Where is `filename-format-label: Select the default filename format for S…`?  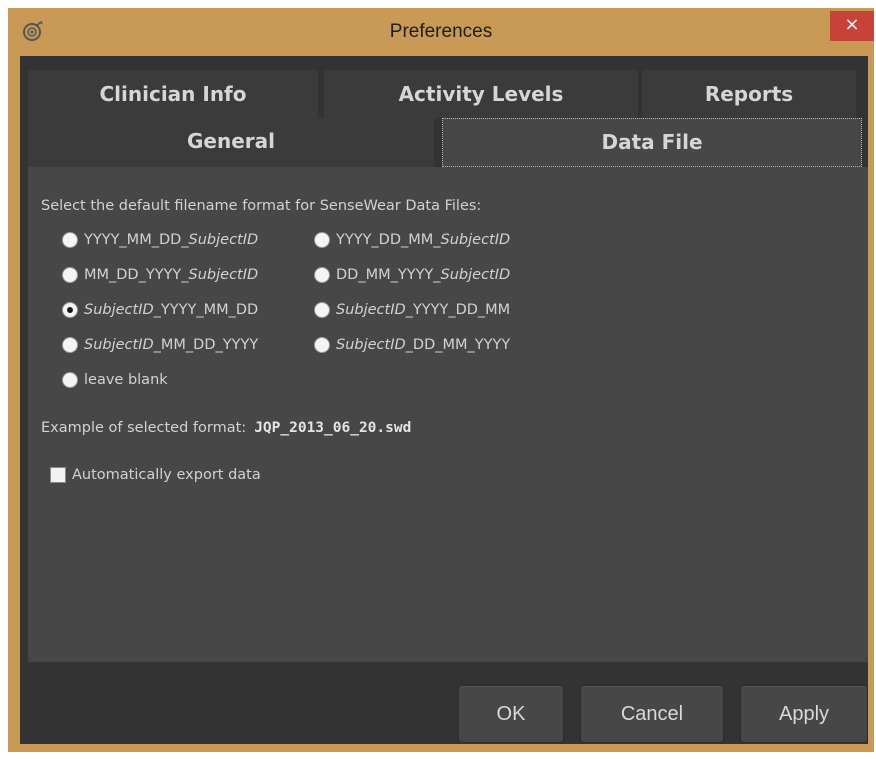 filename-format-label: Select the default filename format for S… is located at coordinates (261, 206).